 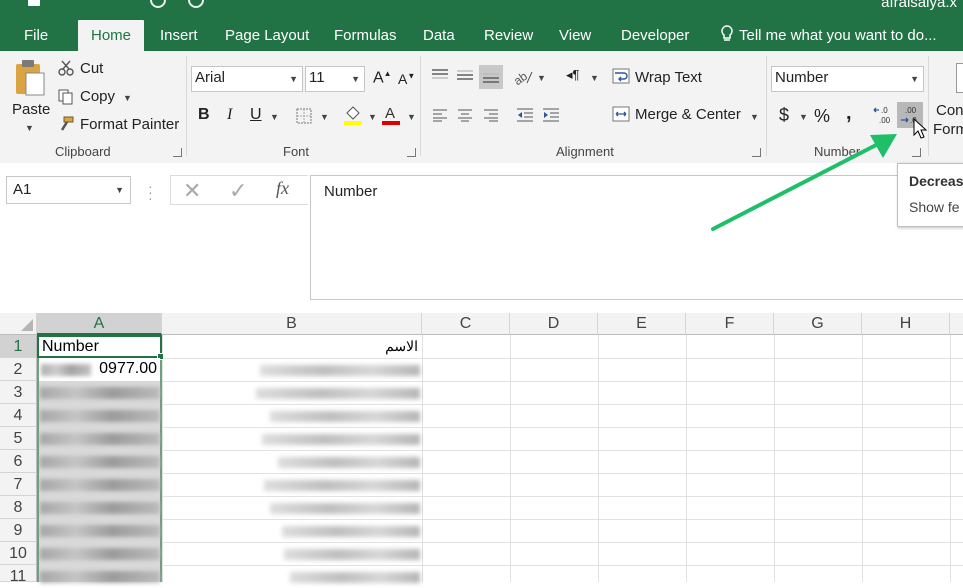 What do you see at coordinates (38, 470) in the screenshot?
I see `selection-border` at bounding box center [38, 470].